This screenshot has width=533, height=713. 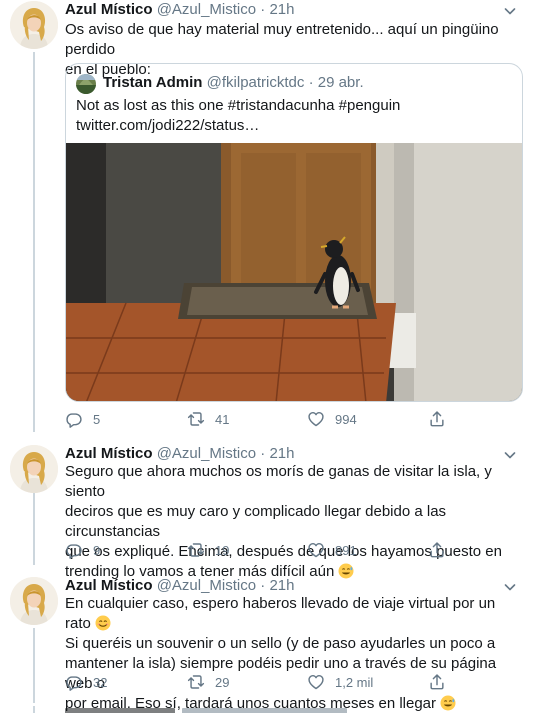 I want to click on thread-line, so click(x=34, y=242).